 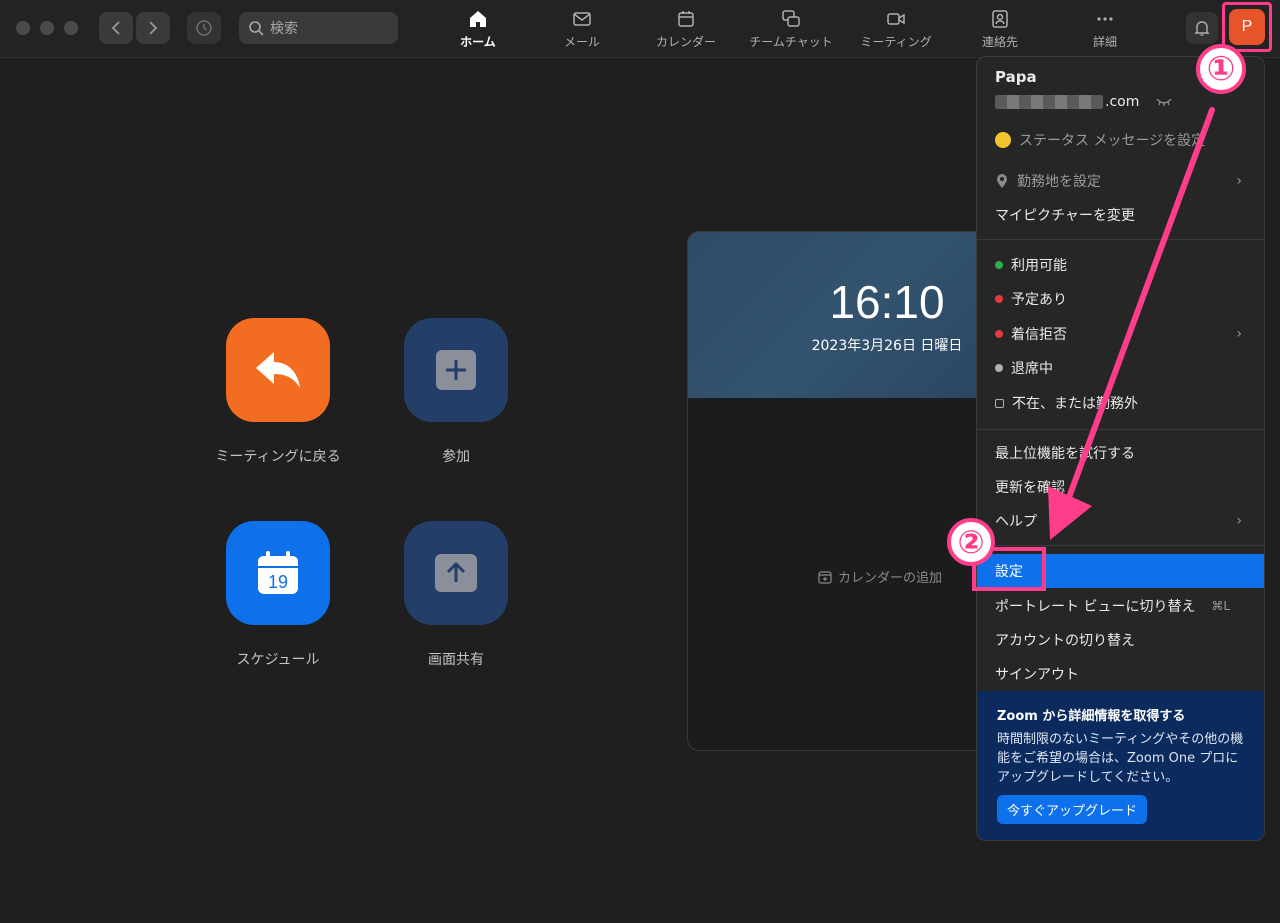 What do you see at coordinates (1120, 640) in the screenshot?
I see `switch-account-item: アカウントの切り替え` at bounding box center [1120, 640].